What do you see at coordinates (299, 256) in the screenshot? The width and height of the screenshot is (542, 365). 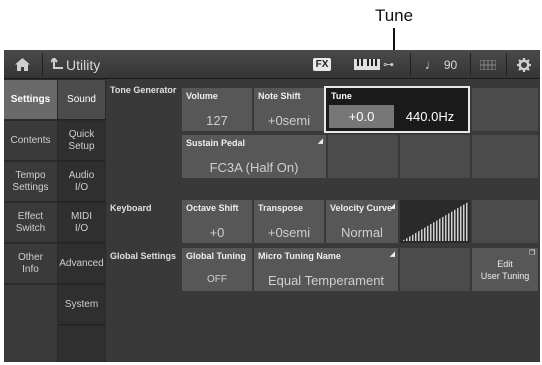 I see `micro-tuning-name-label: Micro Tuning Name` at bounding box center [299, 256].